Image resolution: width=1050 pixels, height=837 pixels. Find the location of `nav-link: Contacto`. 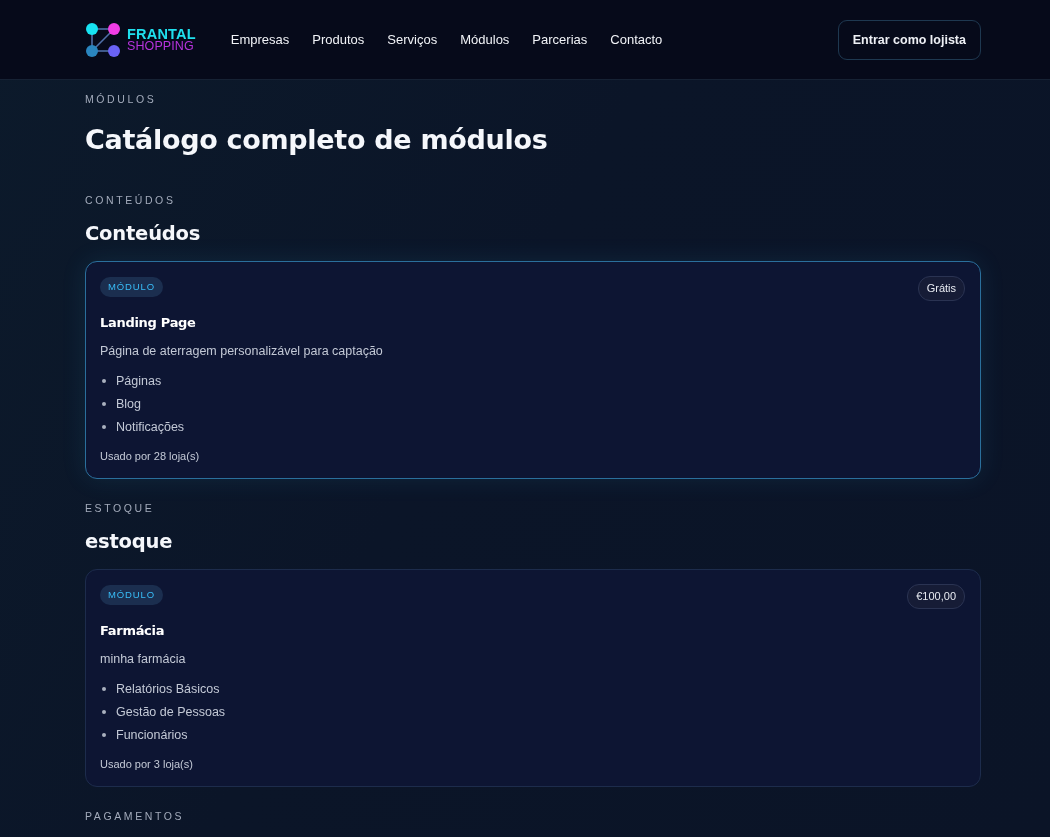

nav-link: Contacto is located at coordinates (636, 39).